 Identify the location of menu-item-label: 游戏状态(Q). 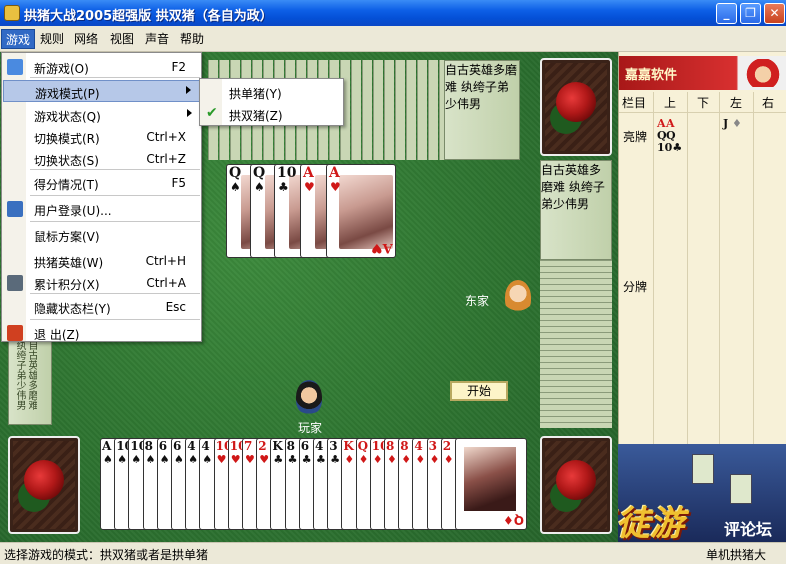
(67, 117).